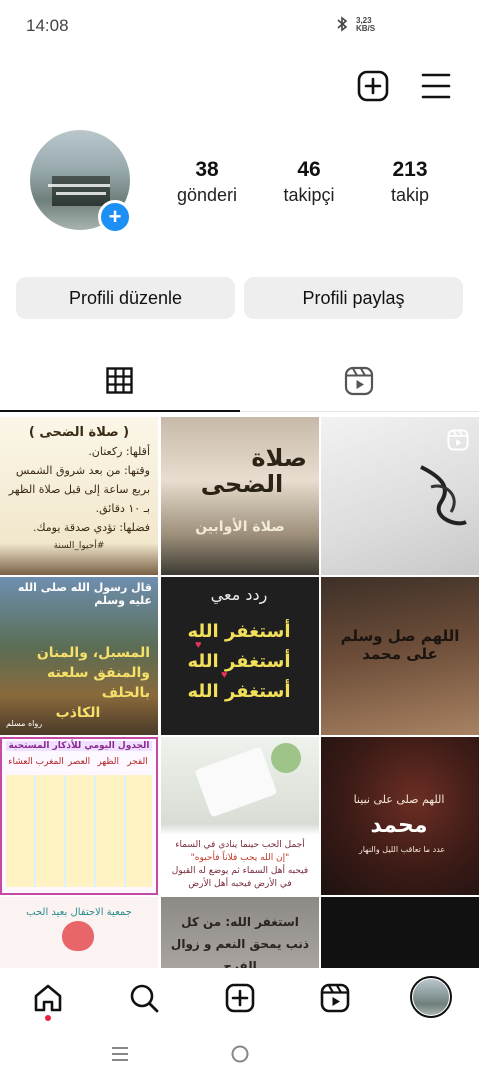 Image resolution: width=479 pixels, height=1080 pixels. I want to click on post-caption: ذنب يمحق النعم و زوال الفرح, so click(240, 952).